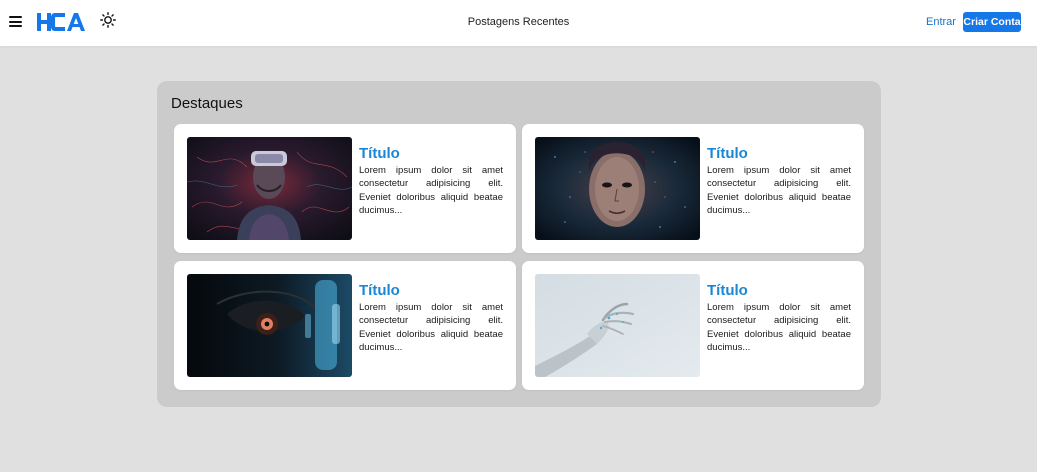 The height and width of the screenshot is (472, 1037). I want to click on login-link: Entrar, so click(941, 22).